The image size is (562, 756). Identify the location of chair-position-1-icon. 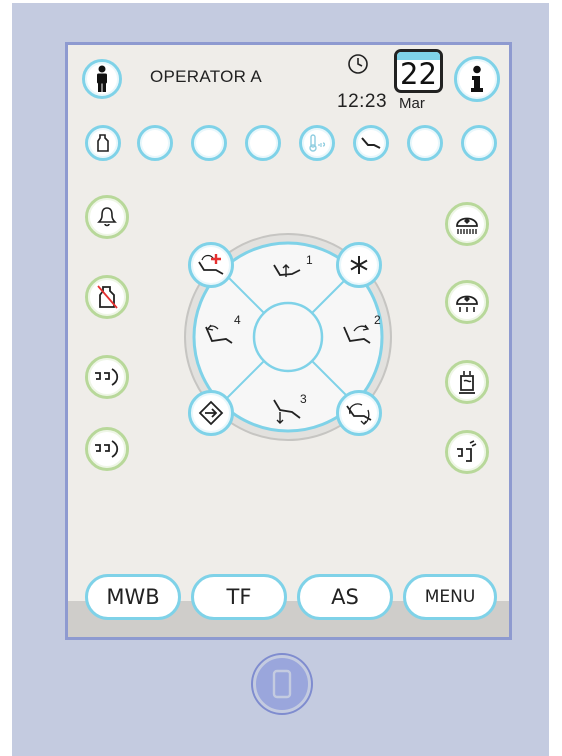
(287, 270).